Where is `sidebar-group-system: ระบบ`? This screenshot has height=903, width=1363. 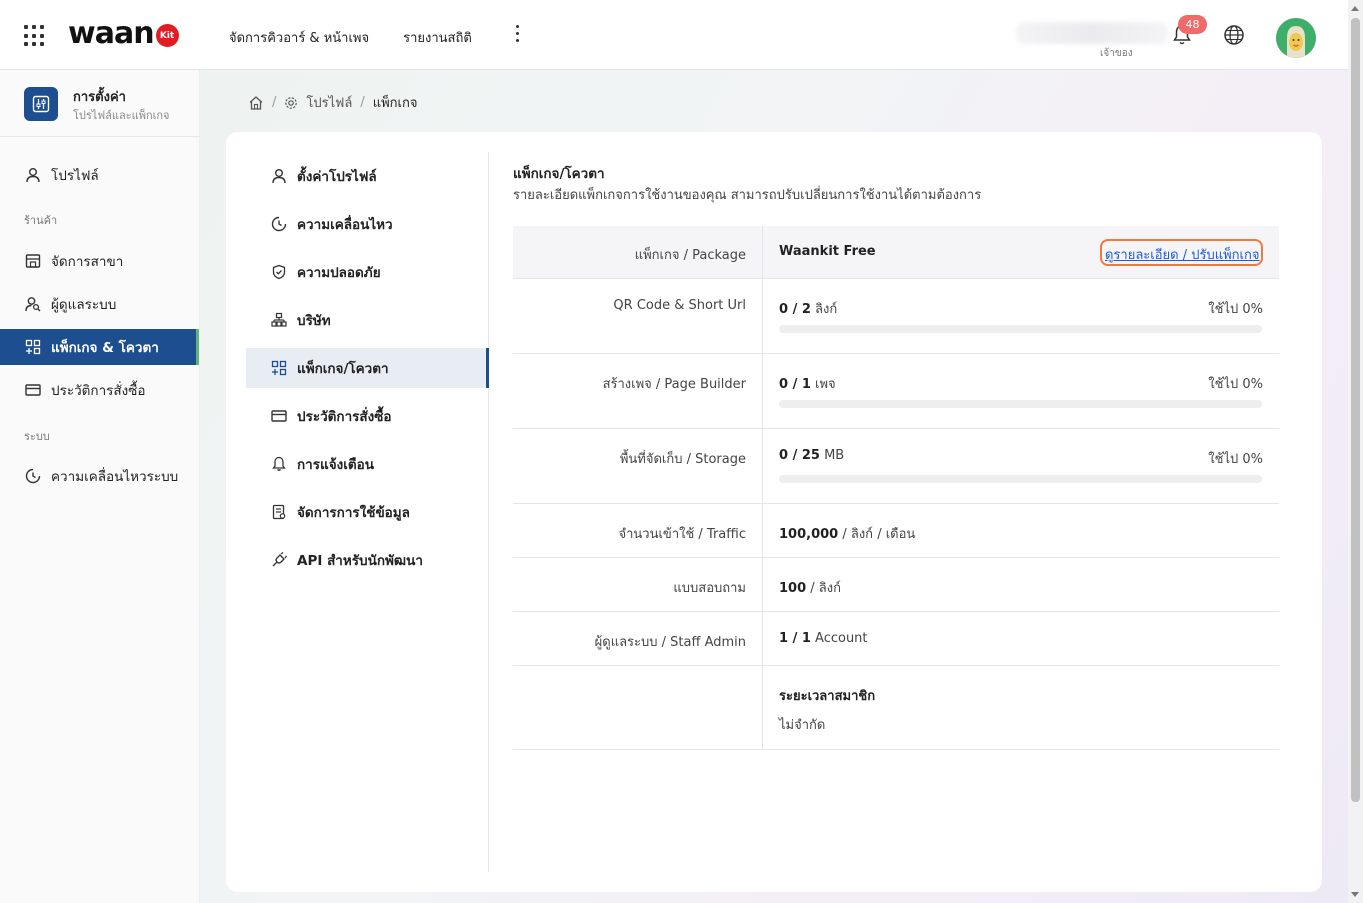 sidebar-group-system: ระบบ is located at coordinates (37, 436).